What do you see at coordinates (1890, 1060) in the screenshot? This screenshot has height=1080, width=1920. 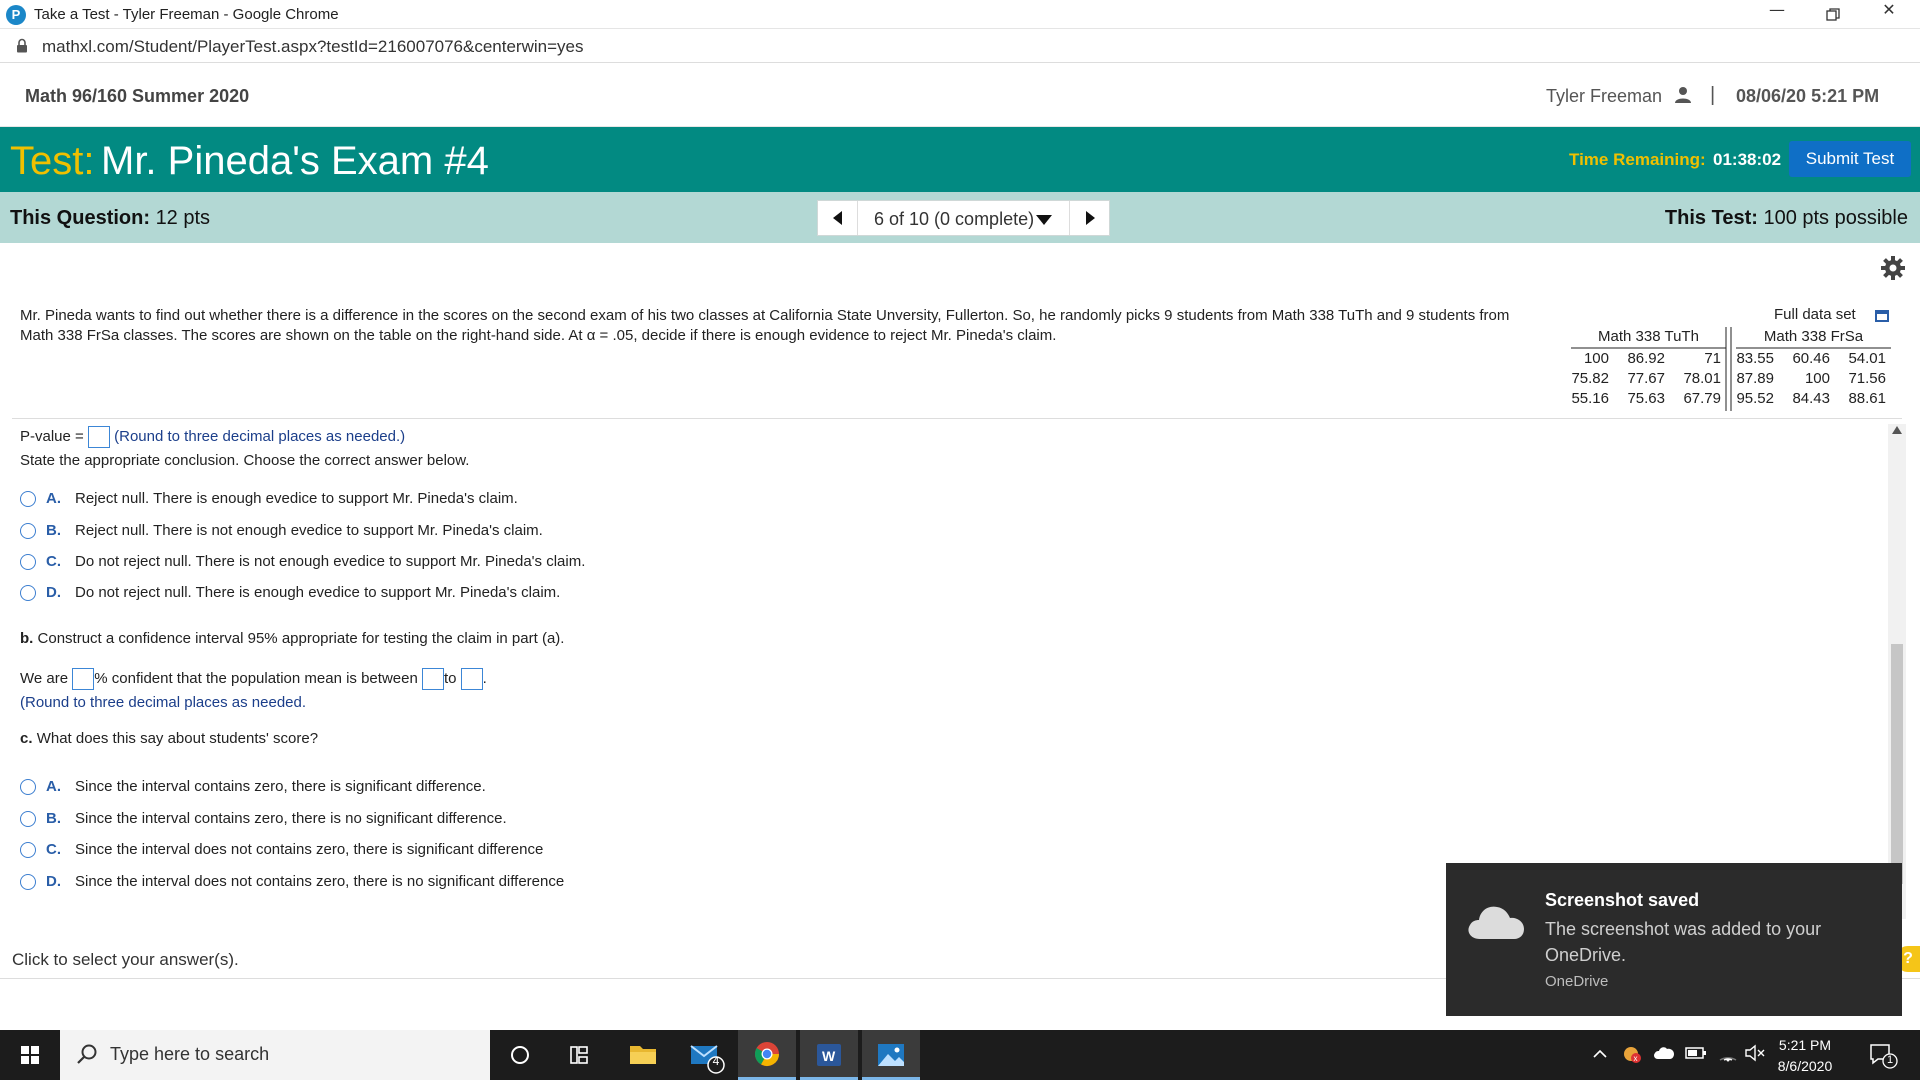 I see `notification-count: 1` at bounding box center [1890, 1060].